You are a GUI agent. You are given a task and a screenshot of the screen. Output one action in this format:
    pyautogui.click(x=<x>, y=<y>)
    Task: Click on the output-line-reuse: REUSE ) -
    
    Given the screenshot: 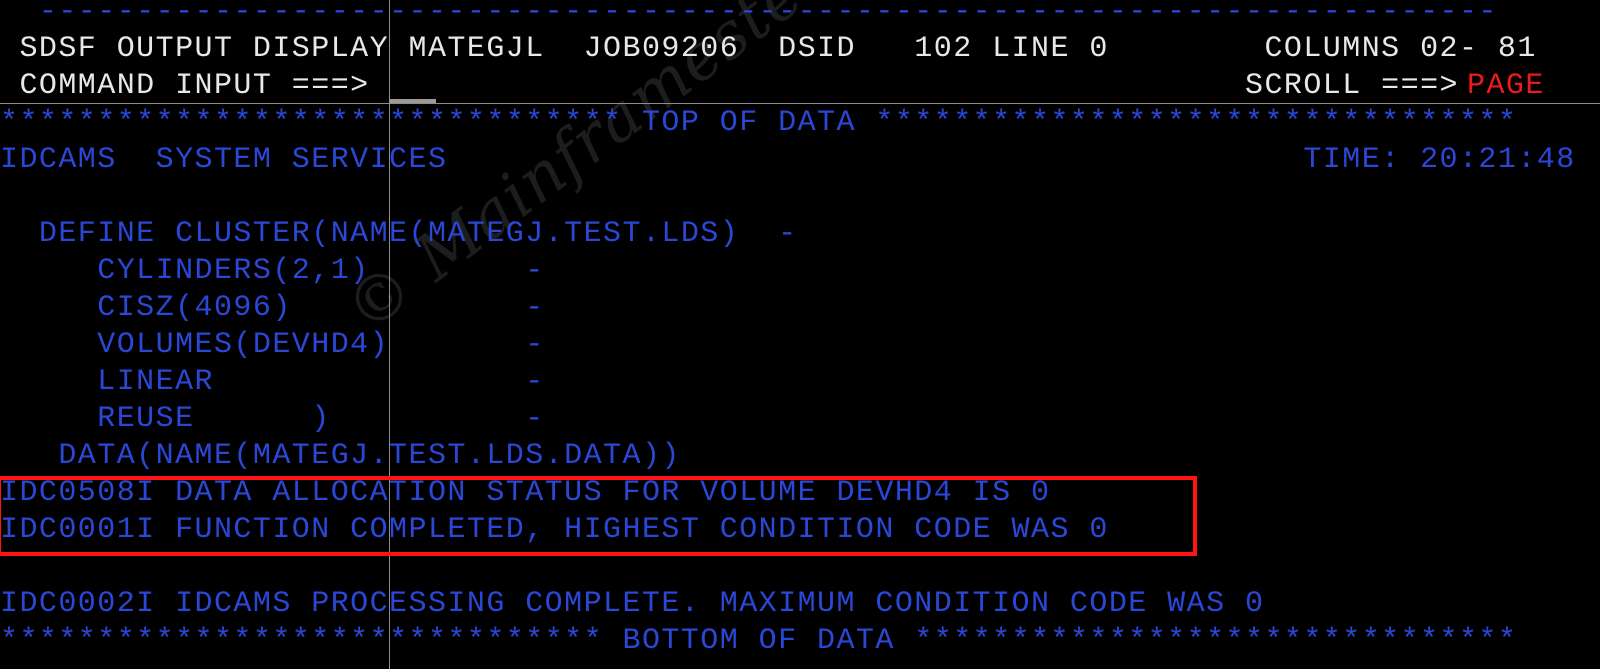 What is the action you would take?
    pyautogui.click(x=272, y=419)
    